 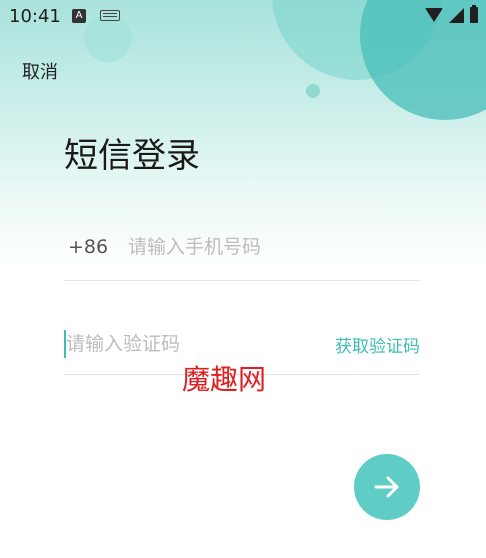 I want to click on status-bar: 10:41 A, so click(x=243, y=17).